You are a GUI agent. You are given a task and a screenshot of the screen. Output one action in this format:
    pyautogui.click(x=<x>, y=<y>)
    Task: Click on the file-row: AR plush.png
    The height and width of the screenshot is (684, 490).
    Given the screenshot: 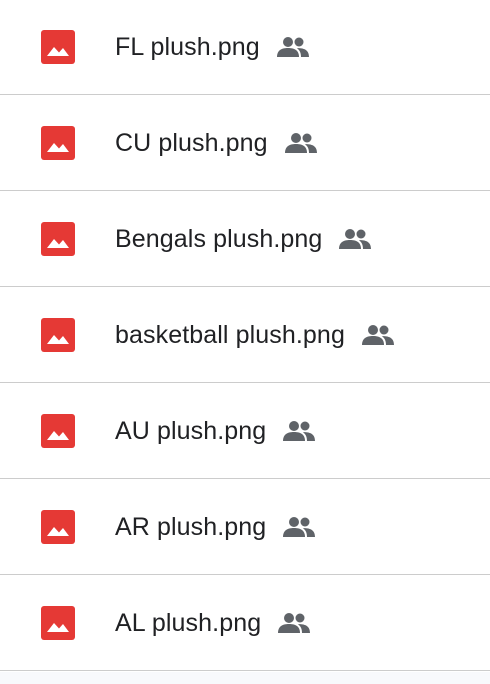 What is the action you would take?
    pyautogui.click(x=245, y=527)
    